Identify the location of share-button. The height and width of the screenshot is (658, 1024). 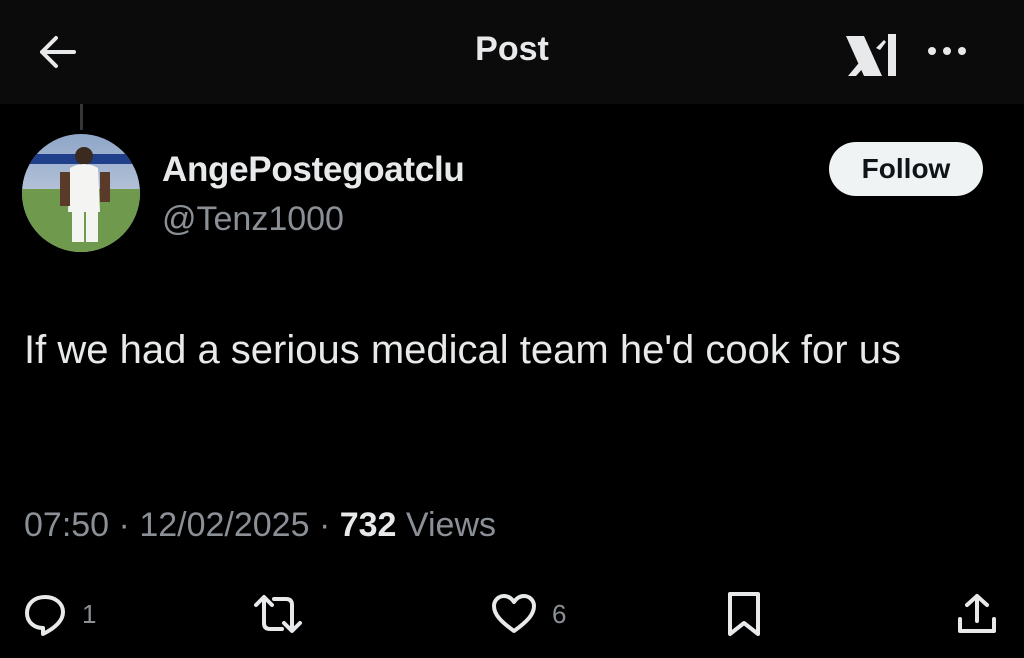
(977, 614).